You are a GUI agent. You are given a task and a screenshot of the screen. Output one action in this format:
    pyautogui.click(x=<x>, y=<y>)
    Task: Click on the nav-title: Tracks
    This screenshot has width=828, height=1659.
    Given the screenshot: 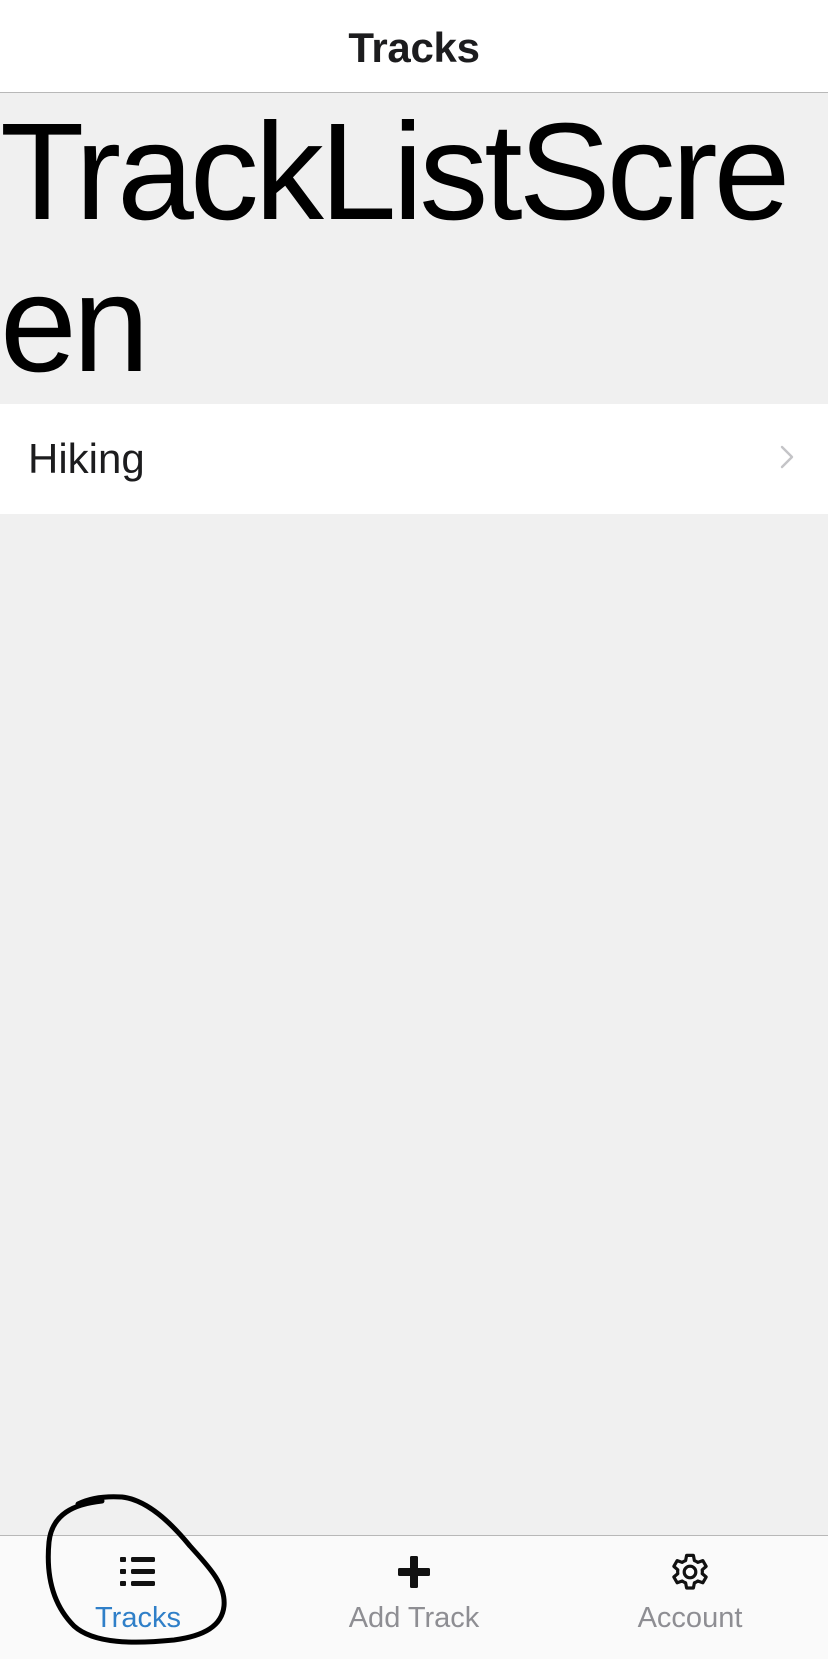 What is the action you would take?
    pyautogui.click(x=414, y=47)
    